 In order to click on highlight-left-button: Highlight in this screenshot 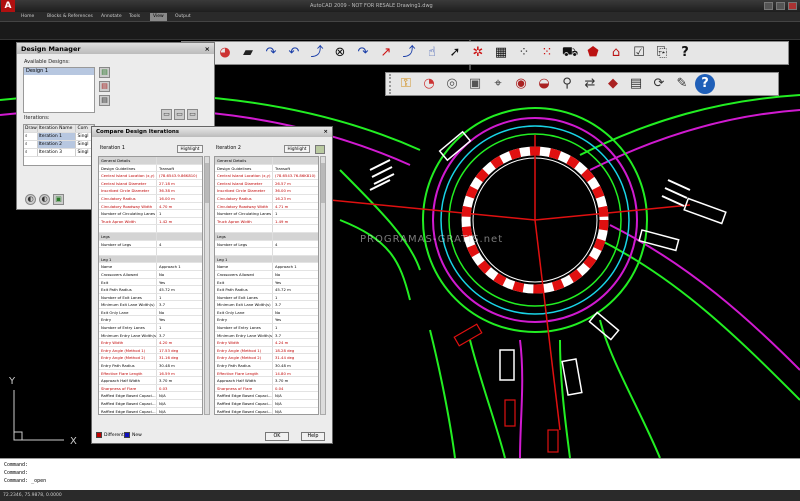, I will do `click(190, 149)`.